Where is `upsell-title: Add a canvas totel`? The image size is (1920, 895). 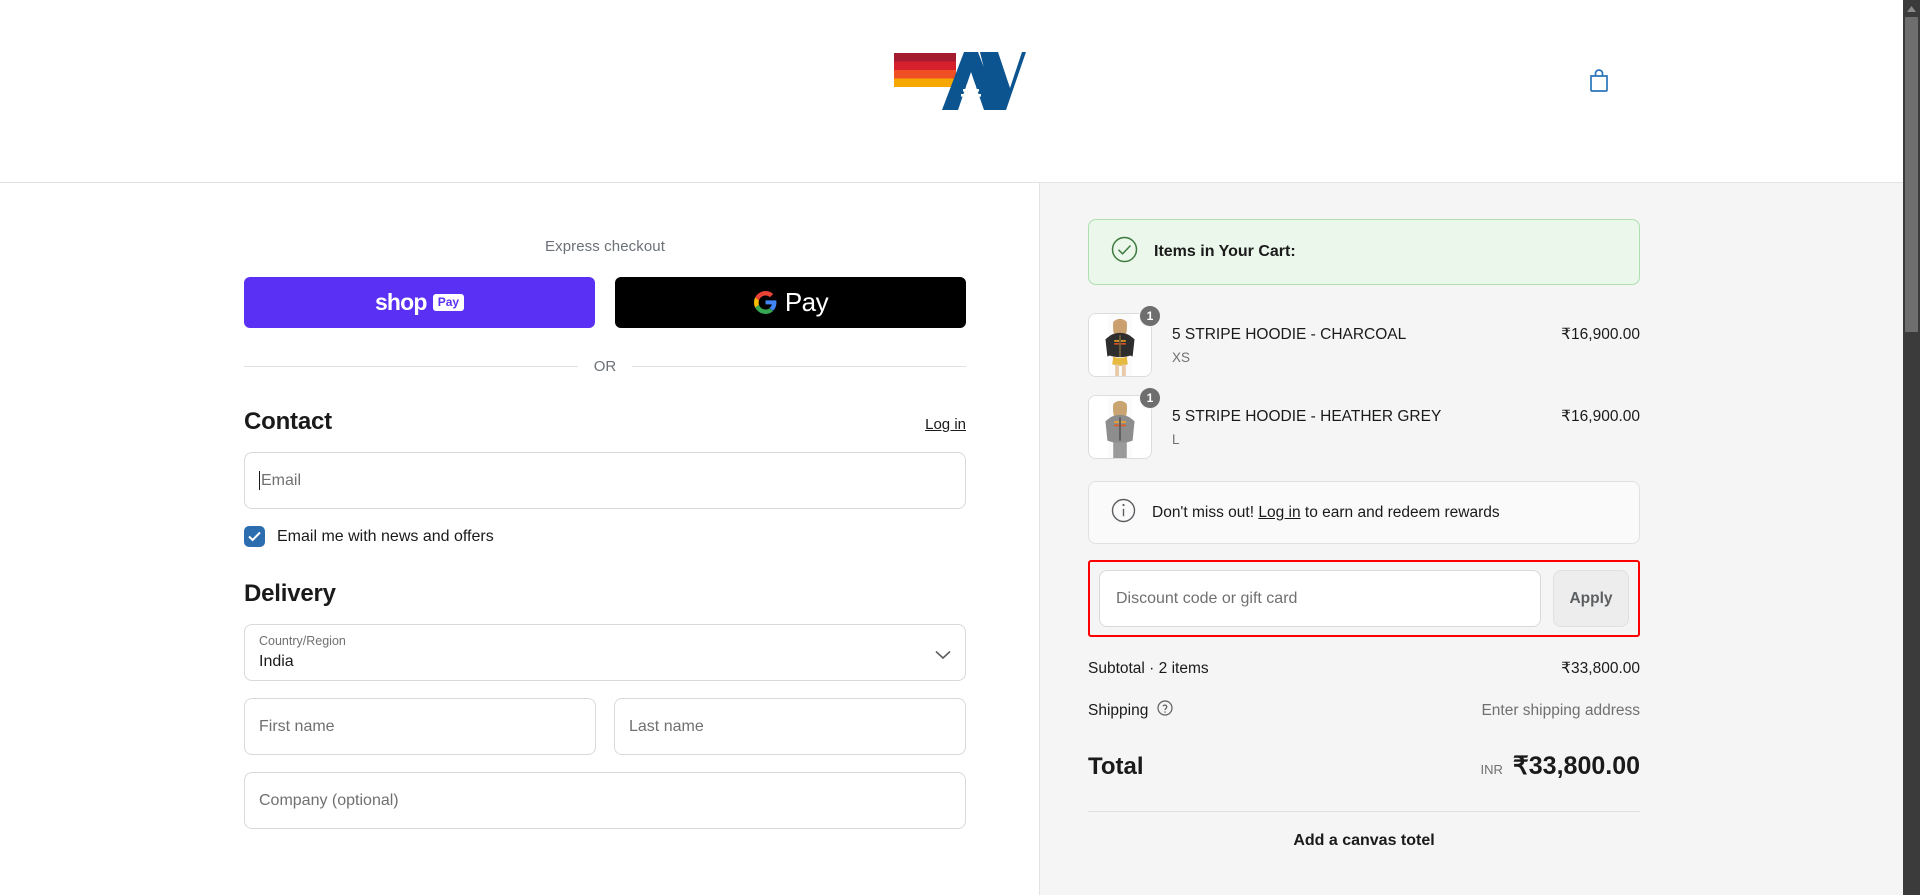
upsell-title: Add a canvas totel is located at coordinates (1364, 840).